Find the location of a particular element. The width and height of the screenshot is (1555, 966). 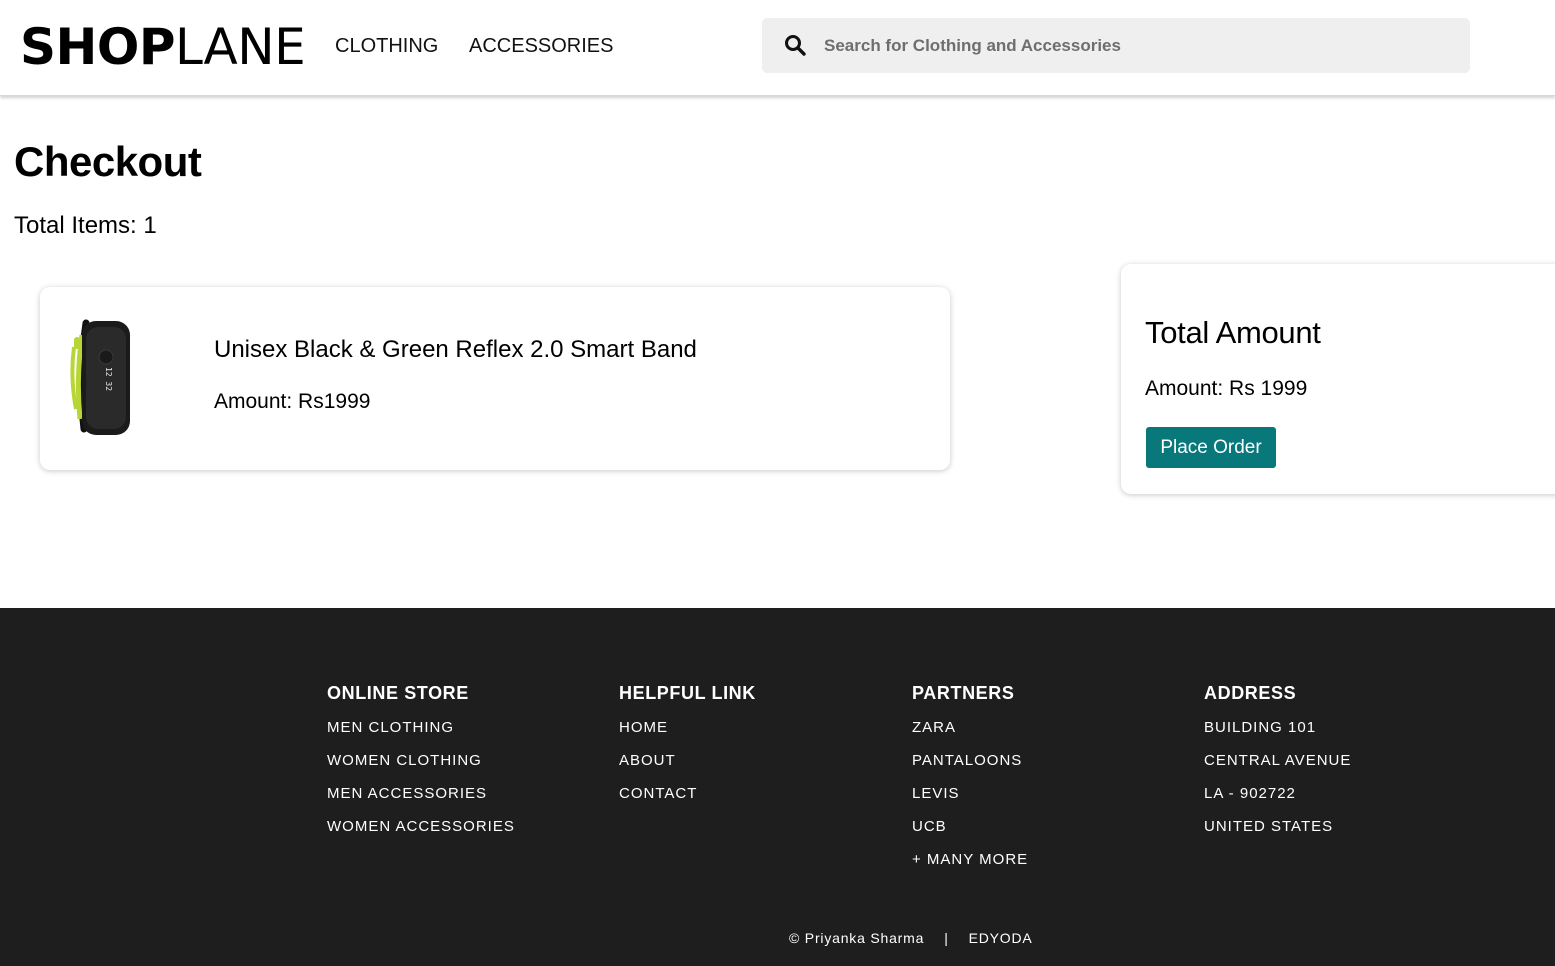

footer-heading: PARTNERS is located at coordinates (963, 693).